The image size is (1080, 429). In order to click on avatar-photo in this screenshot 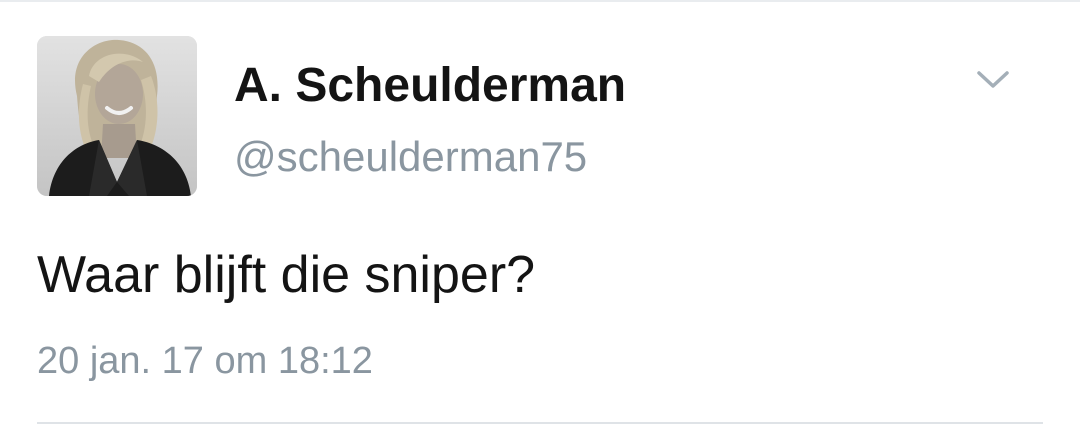, I will do `click(117, 116)`.